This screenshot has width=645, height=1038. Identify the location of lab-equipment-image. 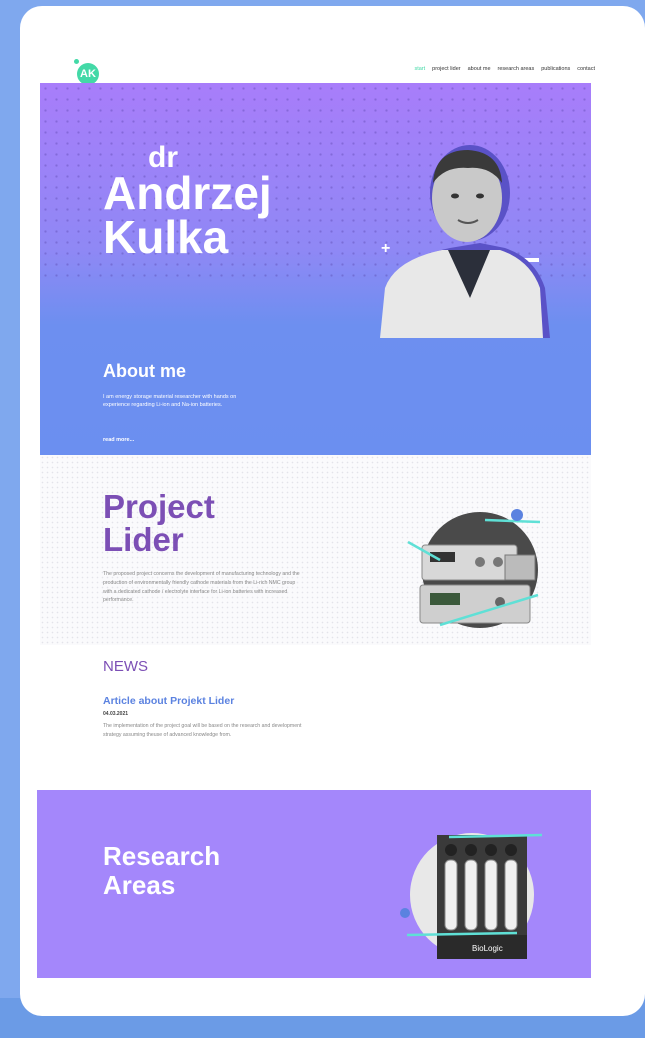
(474, 568).